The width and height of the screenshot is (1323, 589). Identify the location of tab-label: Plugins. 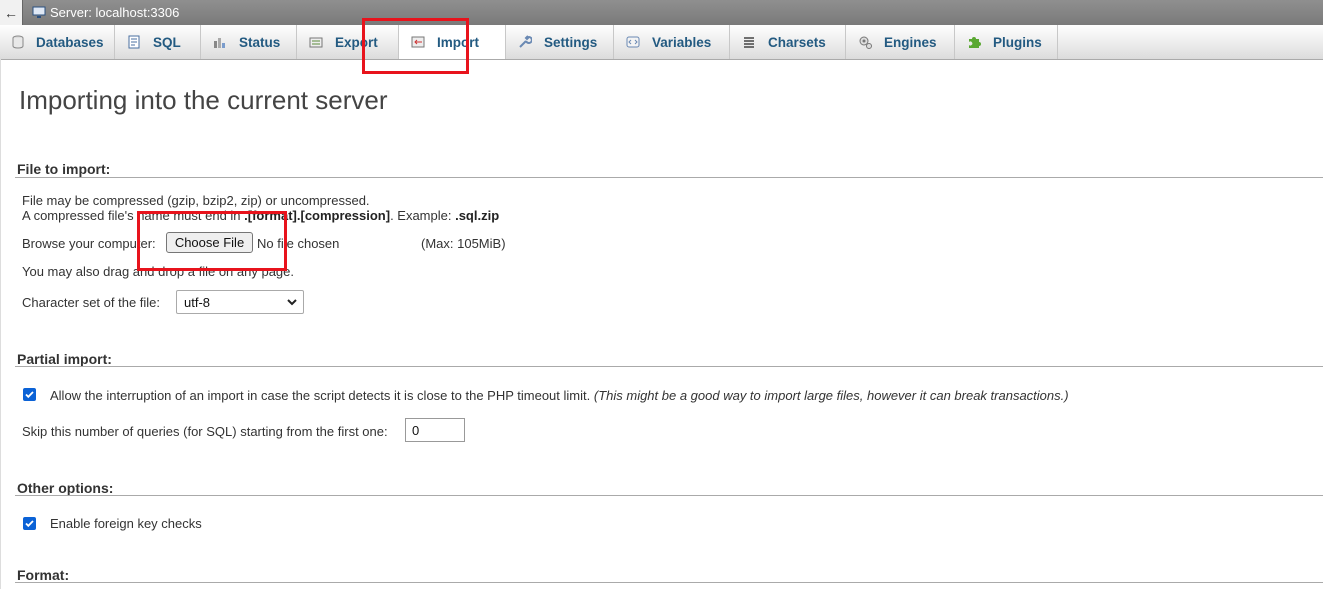
(1017, 42).